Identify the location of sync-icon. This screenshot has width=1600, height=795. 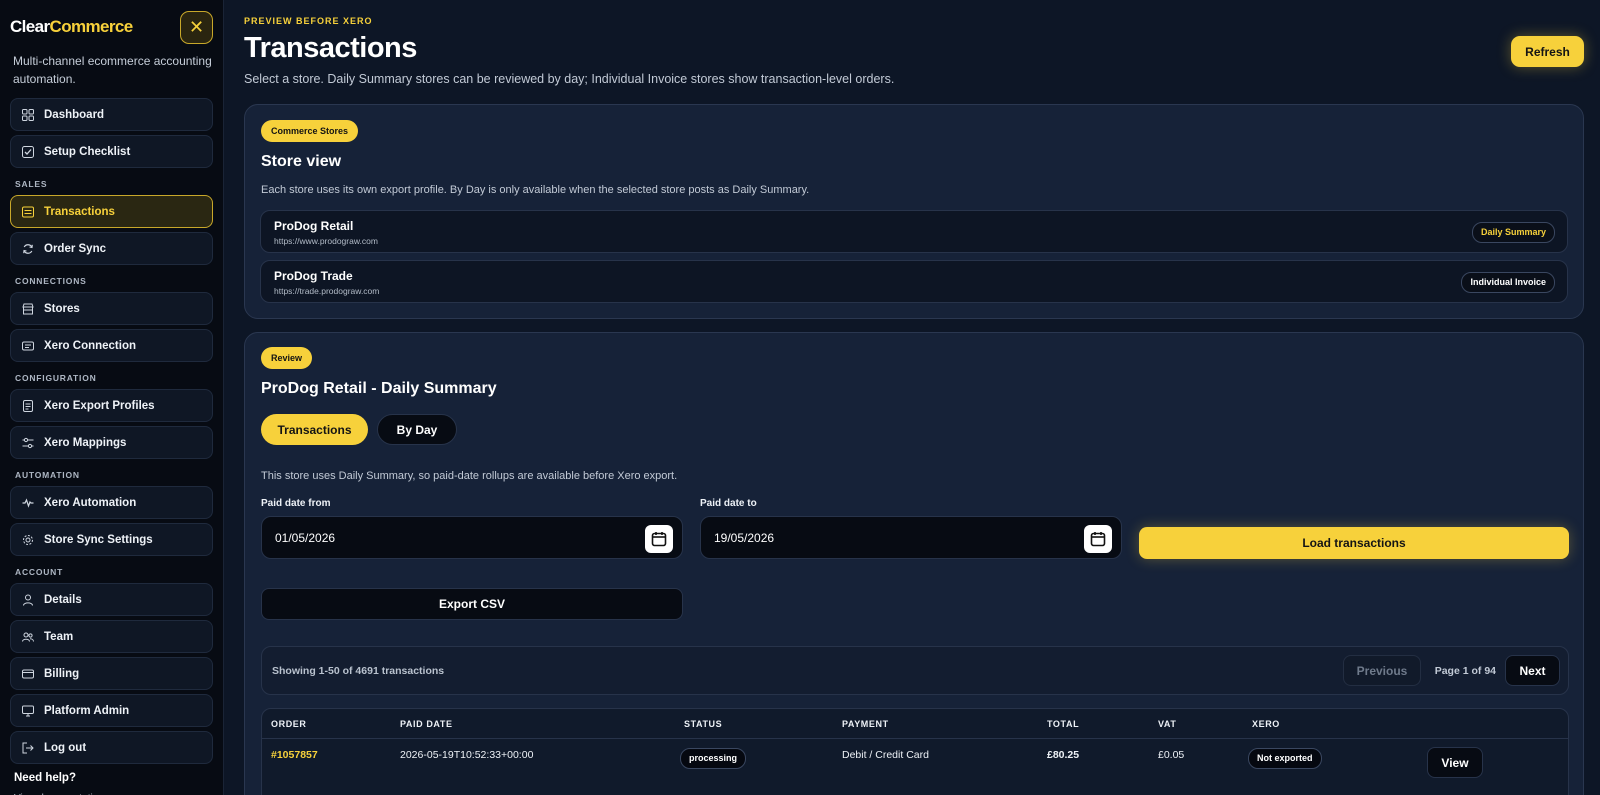
(28, 249).